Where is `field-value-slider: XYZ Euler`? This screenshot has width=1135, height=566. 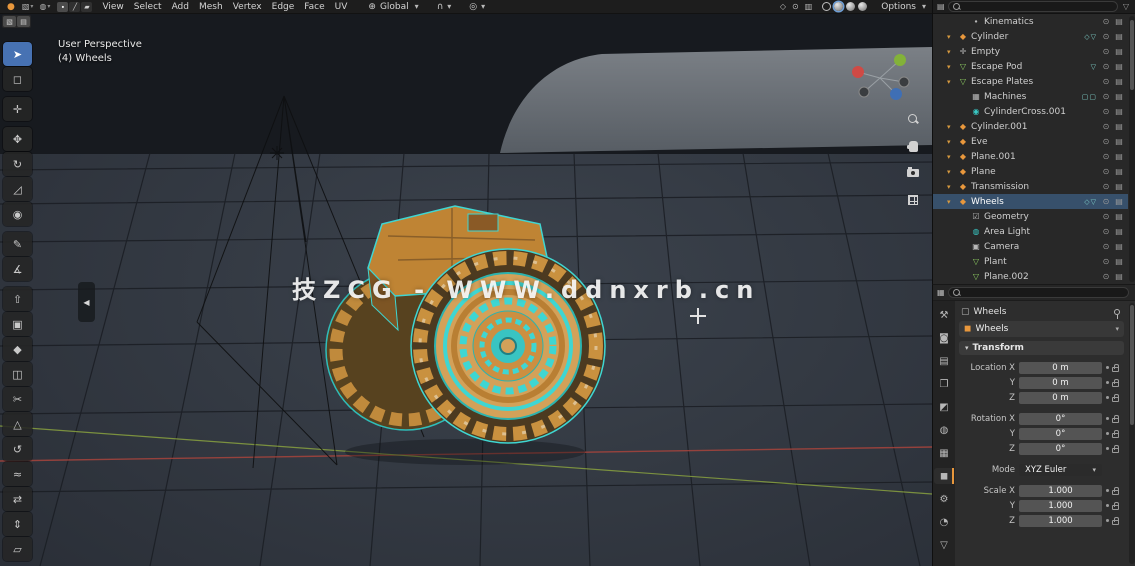
field-value-slider: XYZ Euler is located at coordinates (1060, 469).